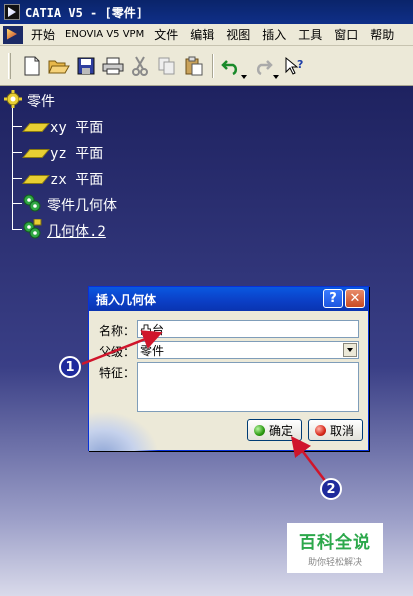  What do you see at coordinates (206, 12) in the screenshot?
I see `title-bar: CATIA V5 - [零件]` at bounding box center [206, 12].